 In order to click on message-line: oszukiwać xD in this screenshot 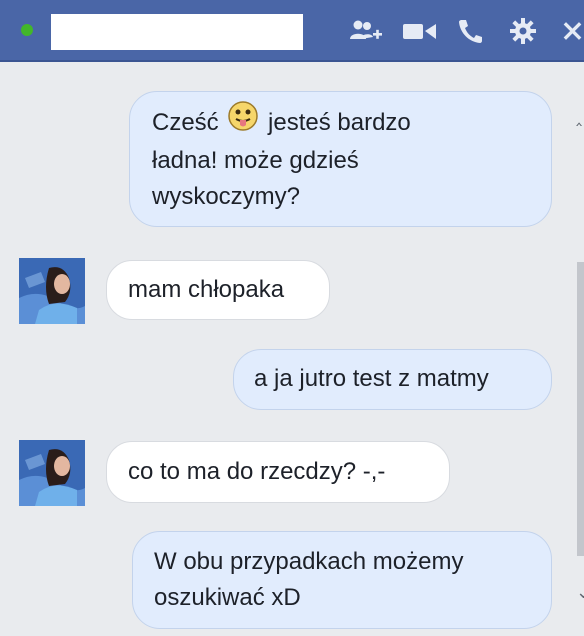, I will do `click(227, 597)`.